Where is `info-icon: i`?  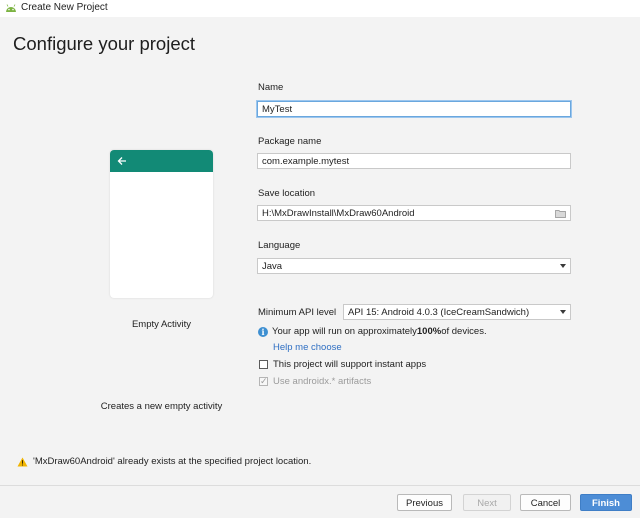
info-icon: i is located at coordinates (263, 331).